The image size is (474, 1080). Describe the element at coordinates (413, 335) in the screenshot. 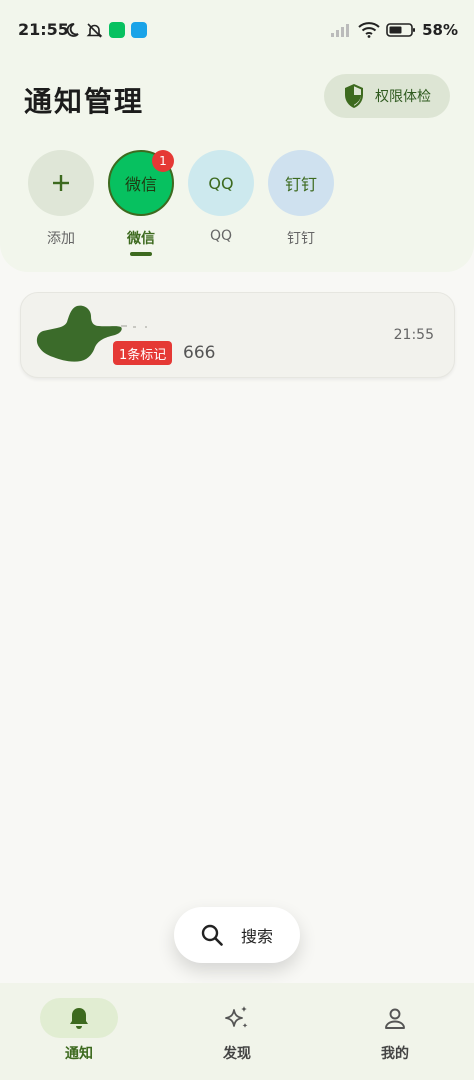

I see `message-time: 21:55` at that location.